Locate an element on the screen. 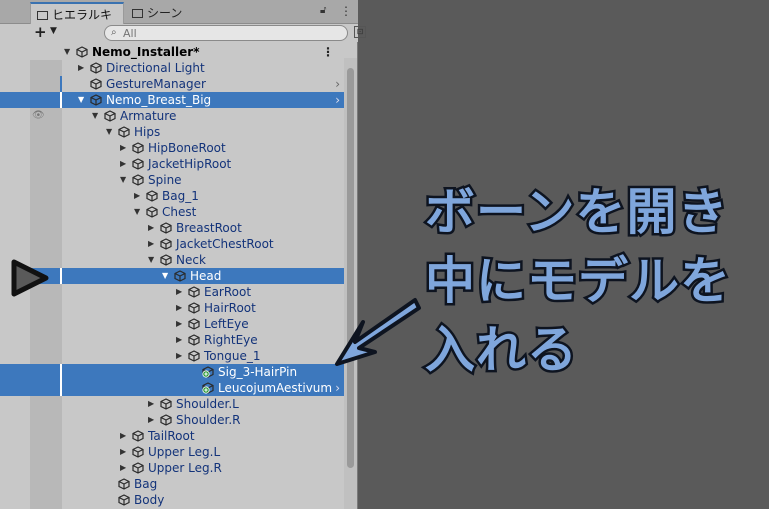 The height and width of the screenshot is (509, 769). hierarchy-row: GestureManager › is located at coordinates (187, 84).